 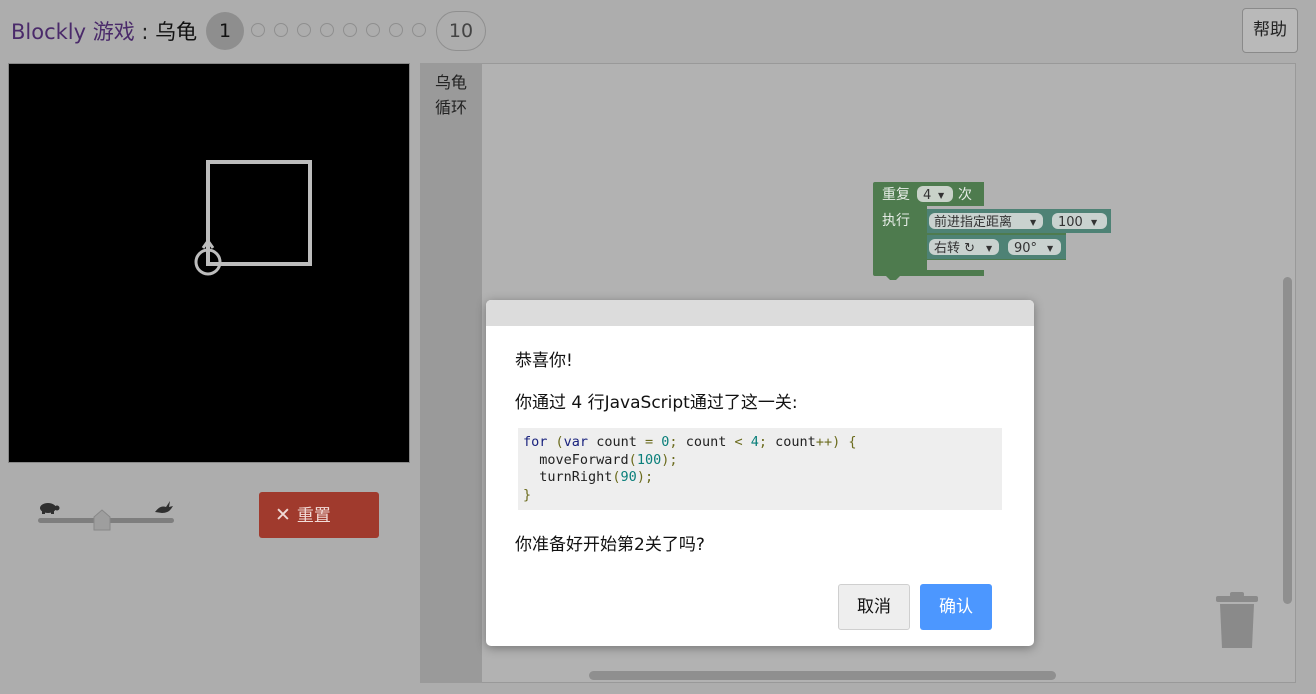 I want to click on drawn-square, so click(x=259, y=213).